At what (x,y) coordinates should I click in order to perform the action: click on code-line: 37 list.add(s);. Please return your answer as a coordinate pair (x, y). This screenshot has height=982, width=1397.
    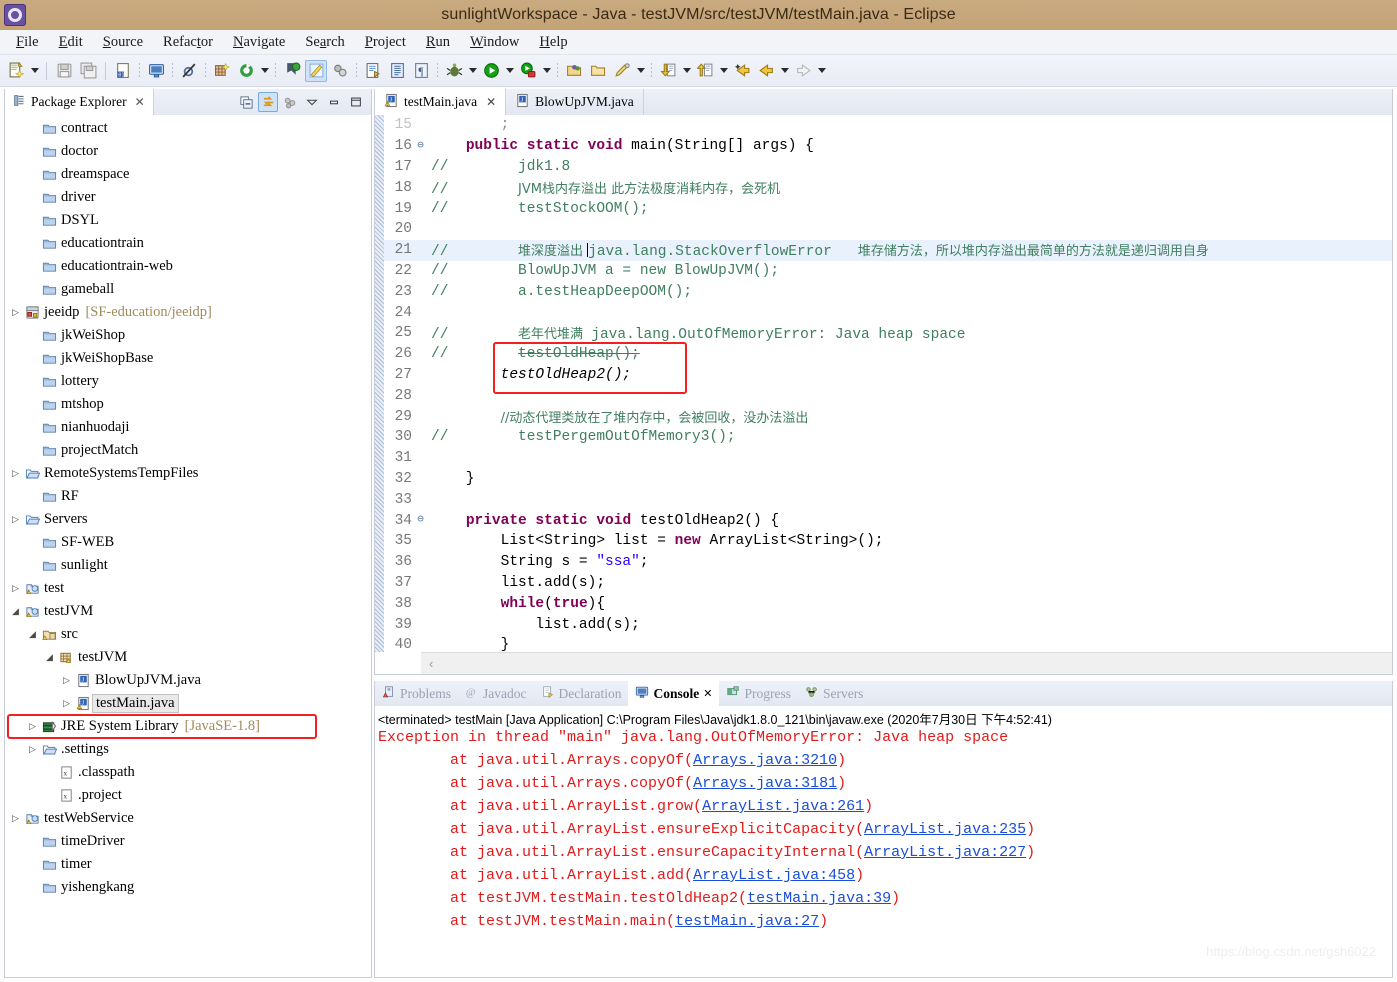
    Looking at the image, I should click on (883, 583).